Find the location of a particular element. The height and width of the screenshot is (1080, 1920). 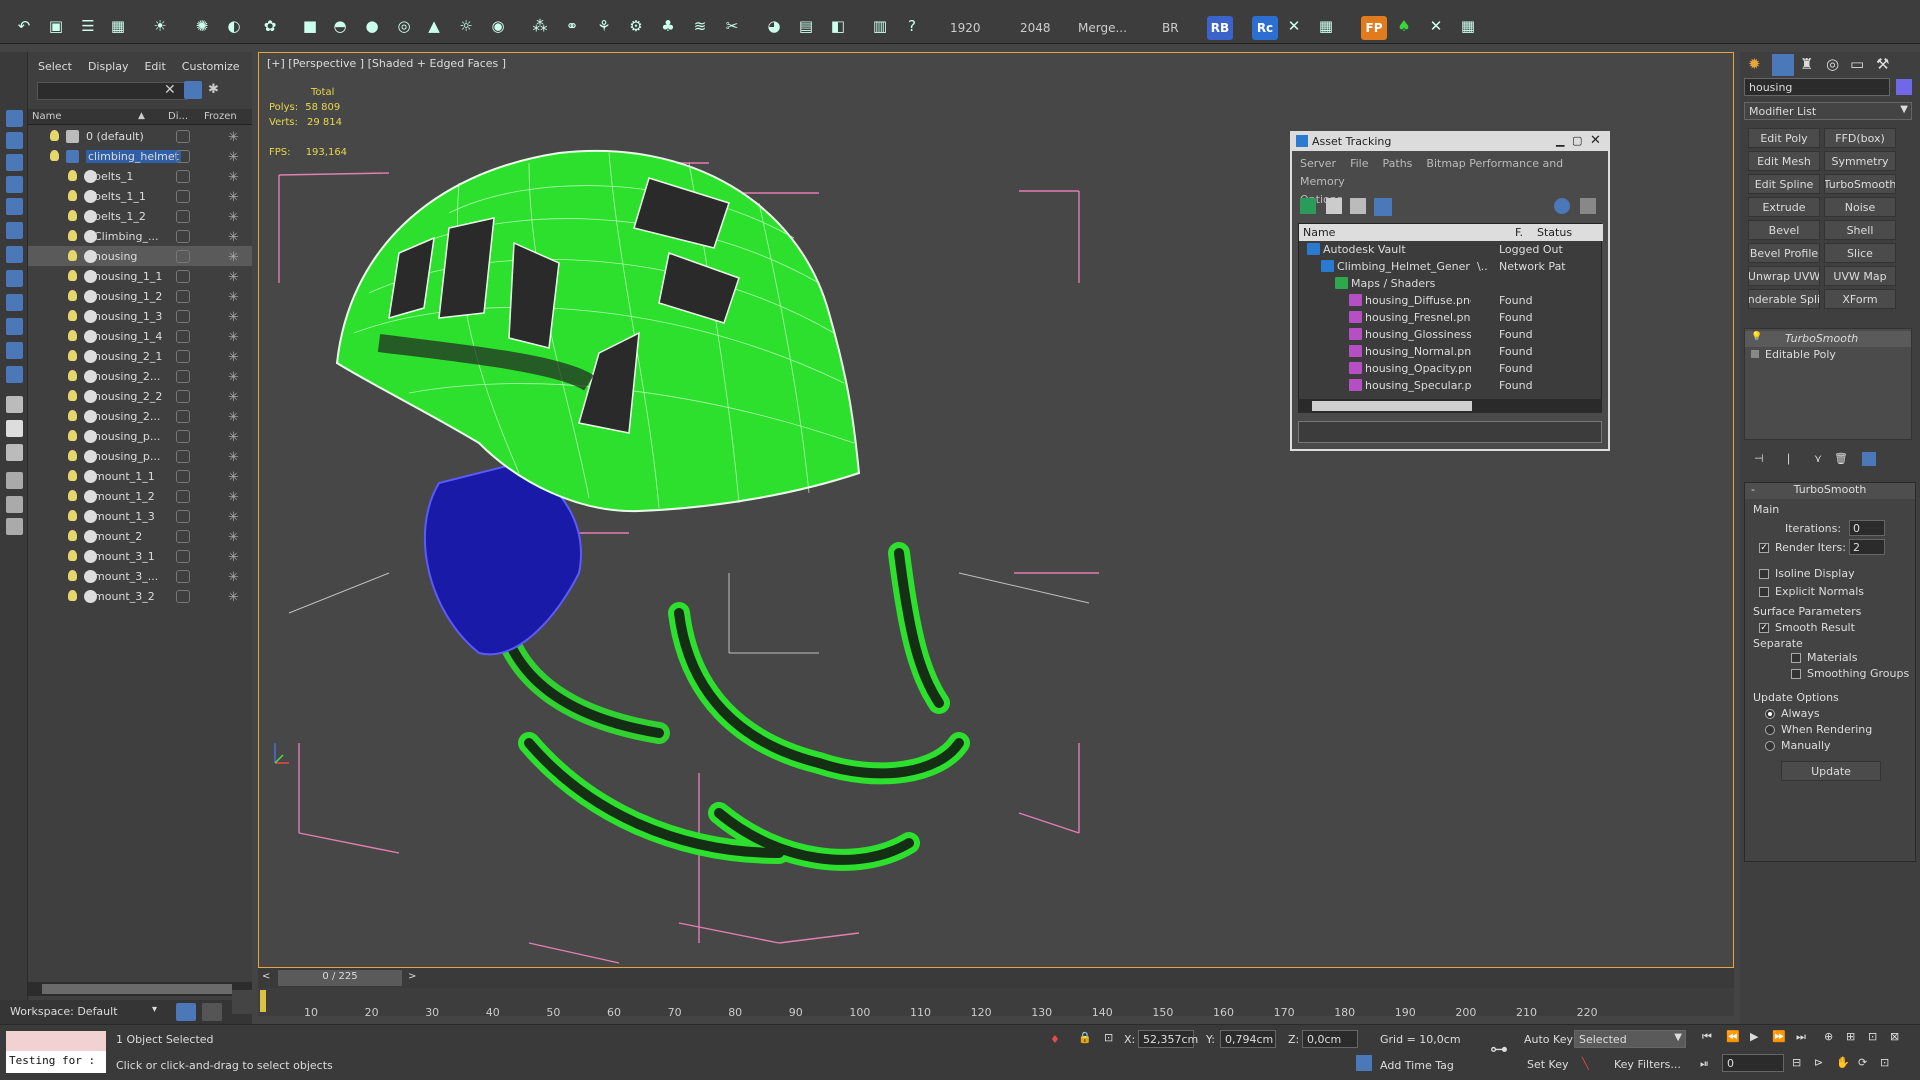

display-helpers-icon is located at coordinates (14, 230).